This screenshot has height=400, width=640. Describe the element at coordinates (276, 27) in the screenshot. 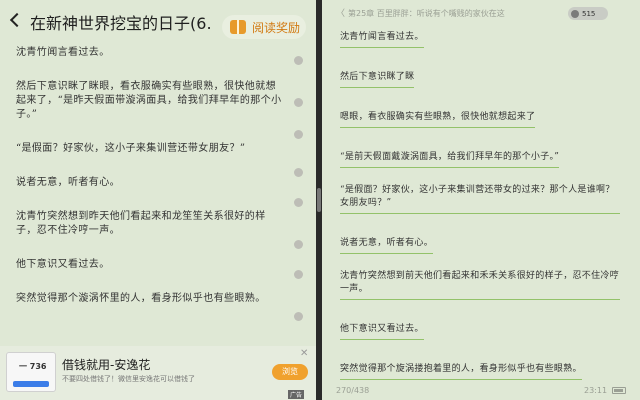

I see `reading-reward-label: 阅读奖励` at that location.